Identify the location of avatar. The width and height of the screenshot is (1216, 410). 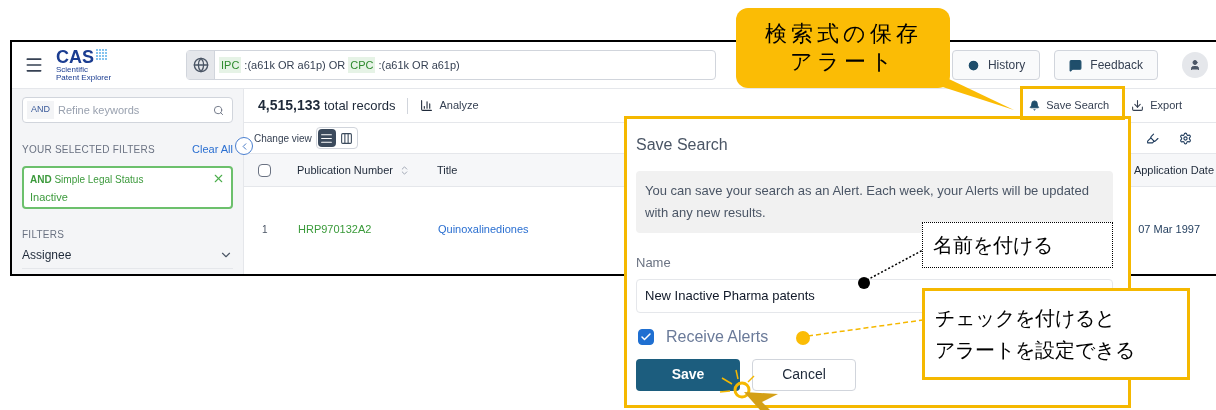
(1195, 65).